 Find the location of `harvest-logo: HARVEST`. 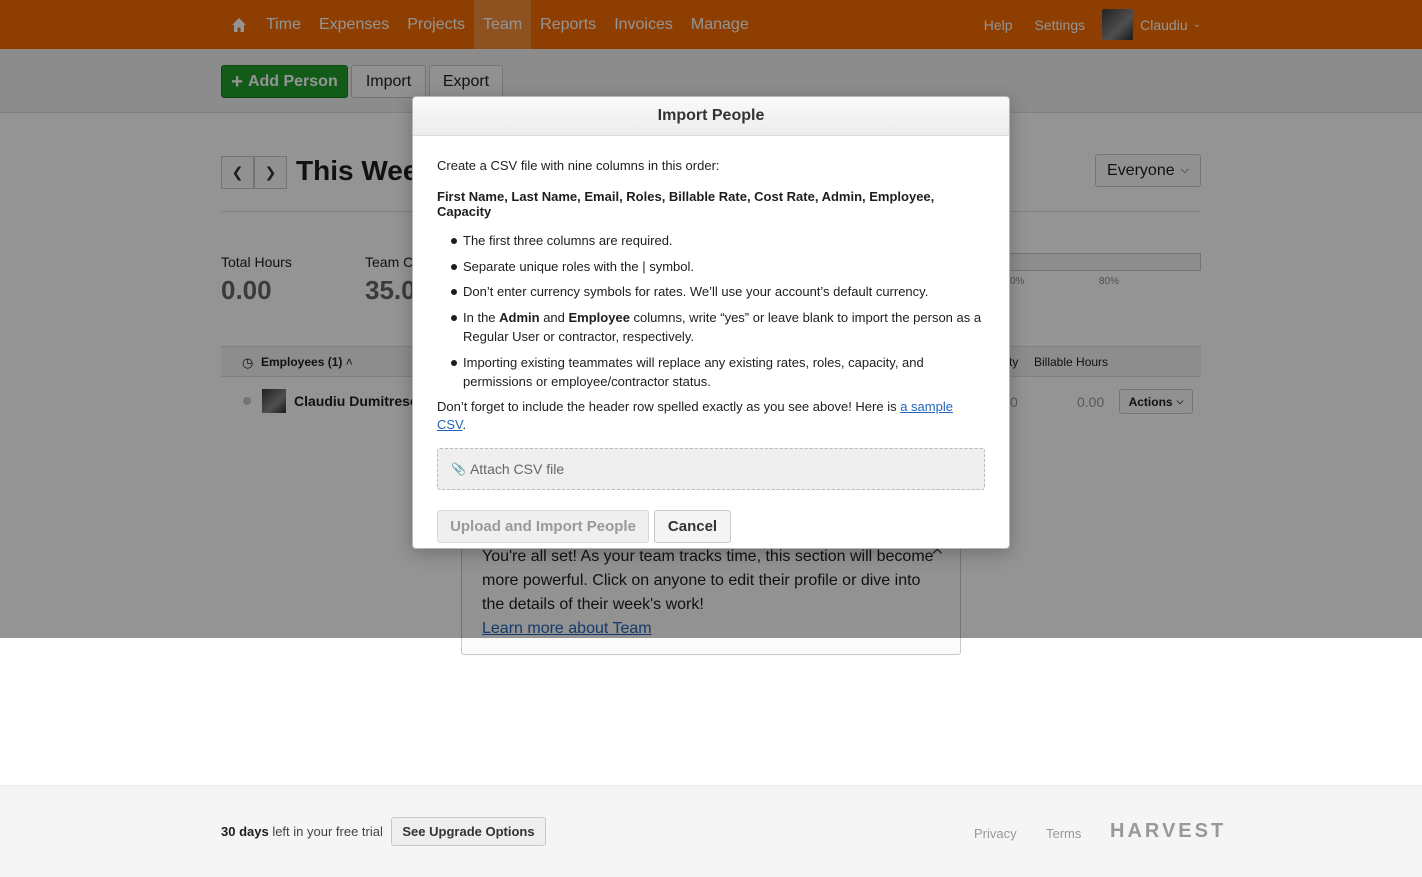

harvest-logo: HARVEST is located at coordinates (1168, 831).